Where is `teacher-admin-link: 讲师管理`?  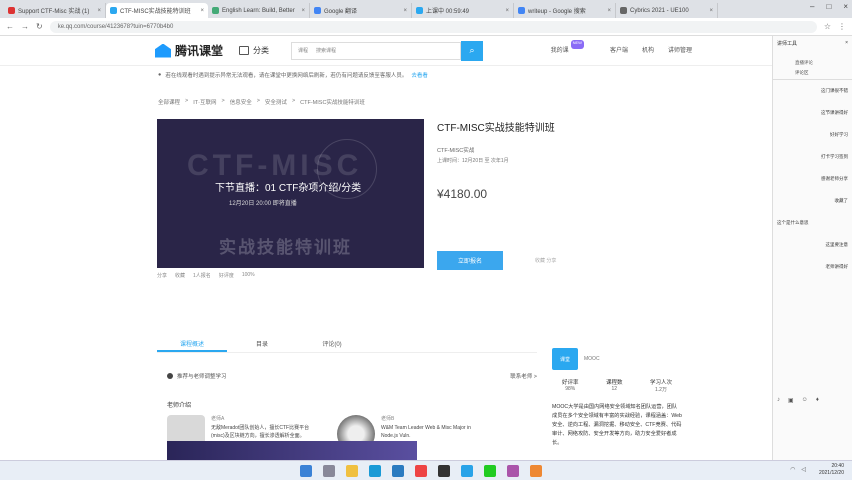
teacher-admin-link: 讲师管理 is located at coordinates (680, 49).